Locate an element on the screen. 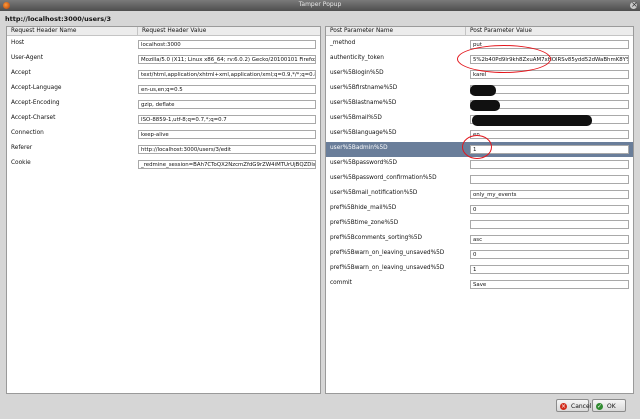 This screenshot has width=640, height=419. window-title: Tamper Popup is located at coordinates (320, 4).